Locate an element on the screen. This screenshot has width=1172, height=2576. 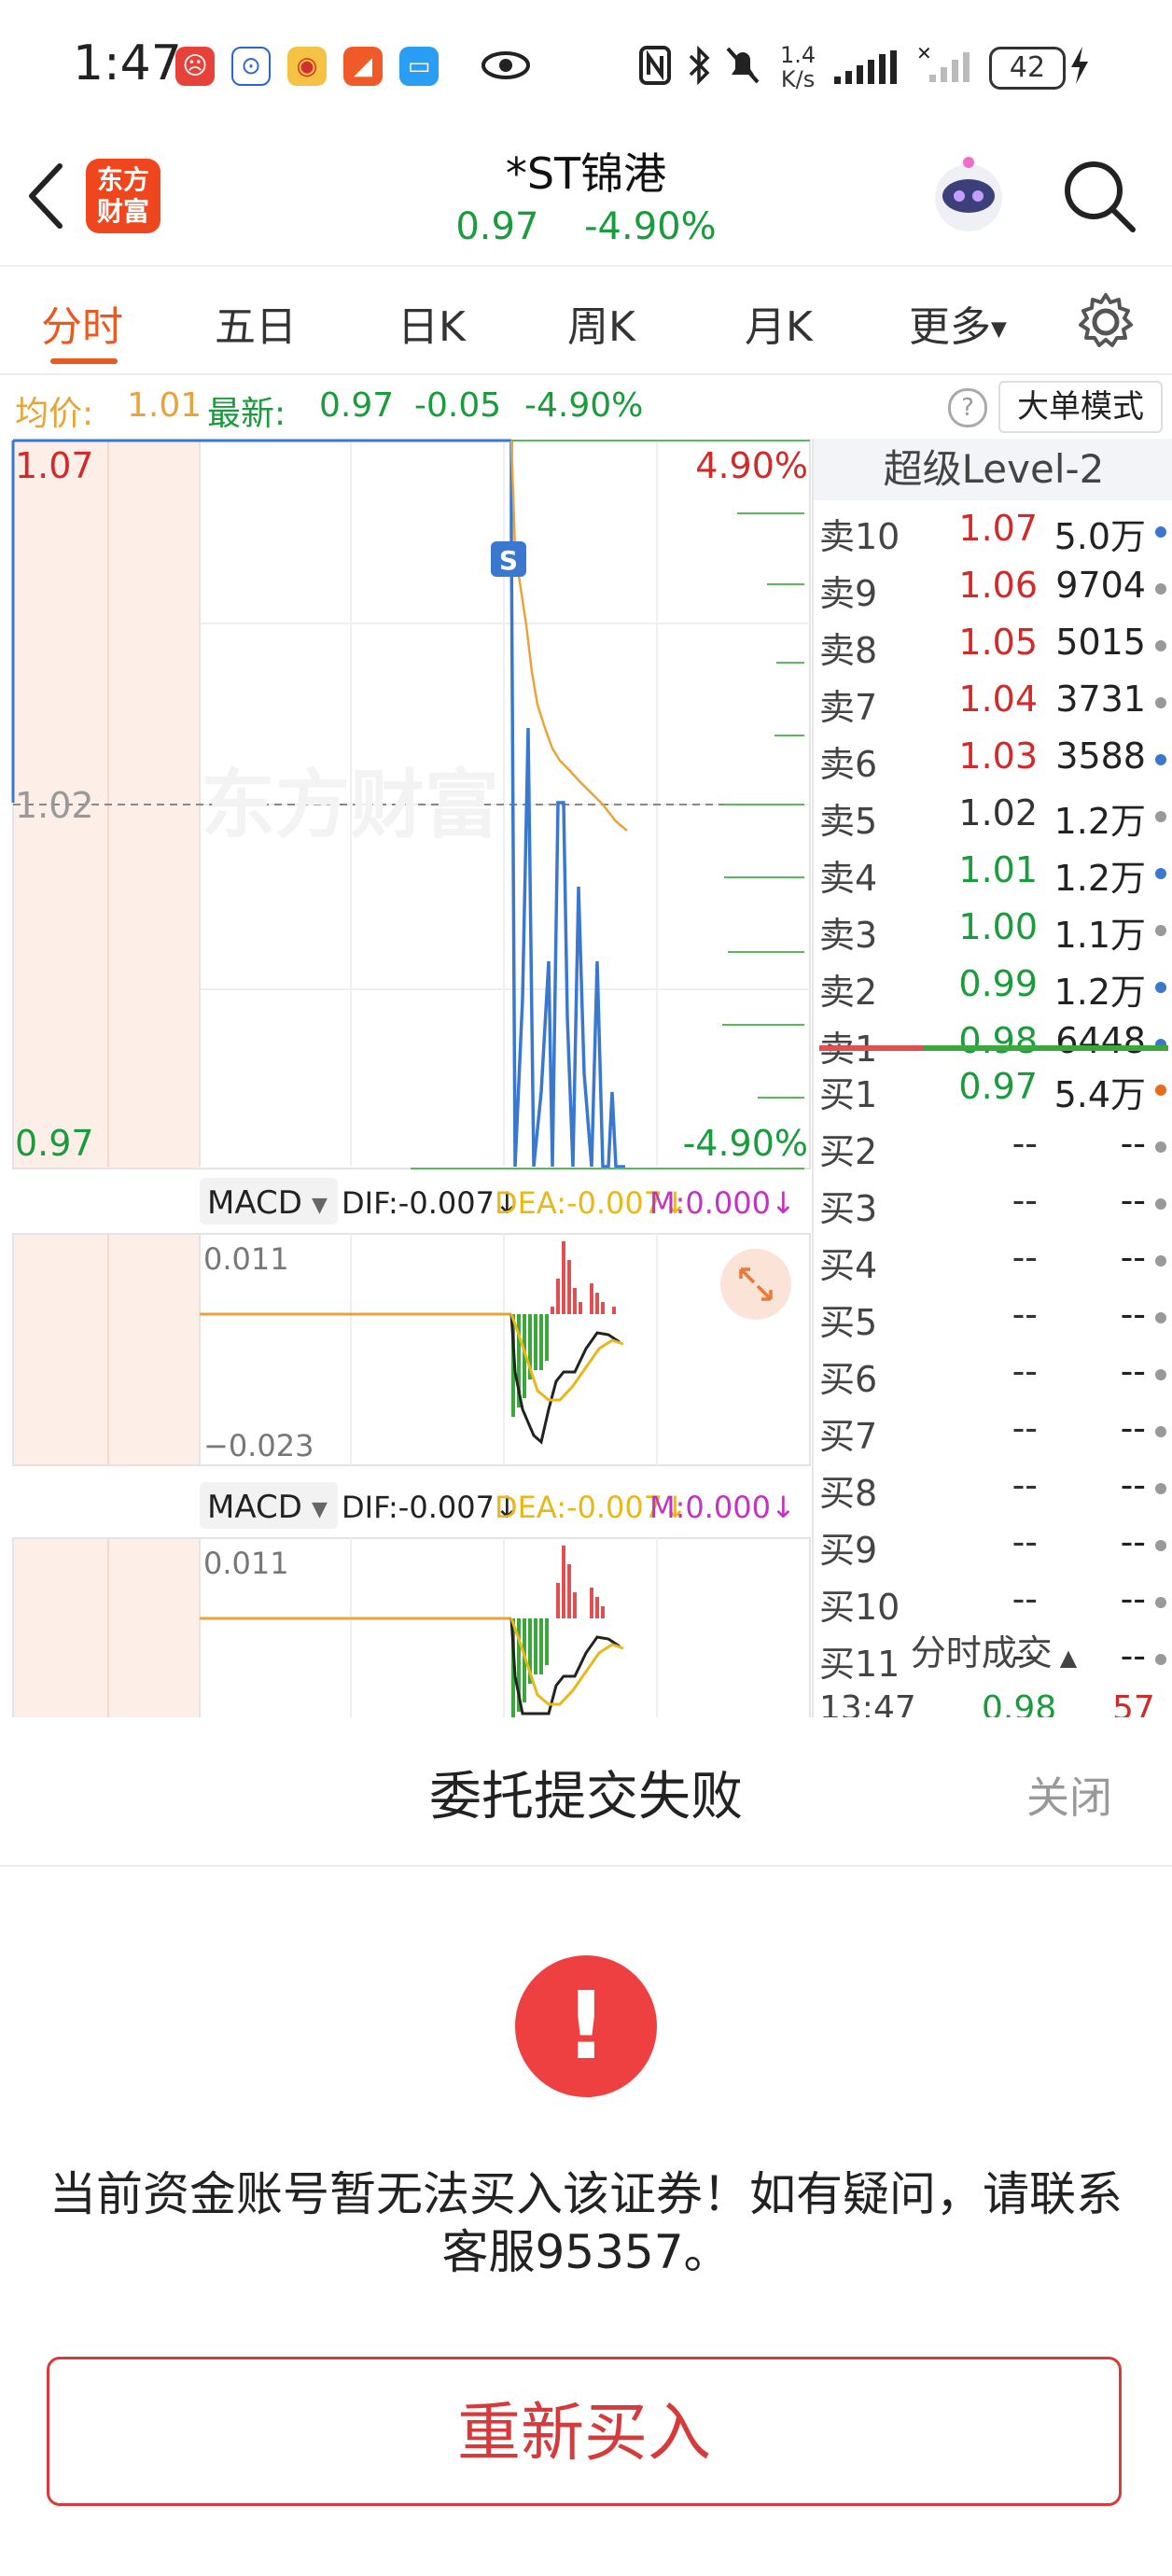
close-button: 关闭 is located at coordinates (1069, 1795).